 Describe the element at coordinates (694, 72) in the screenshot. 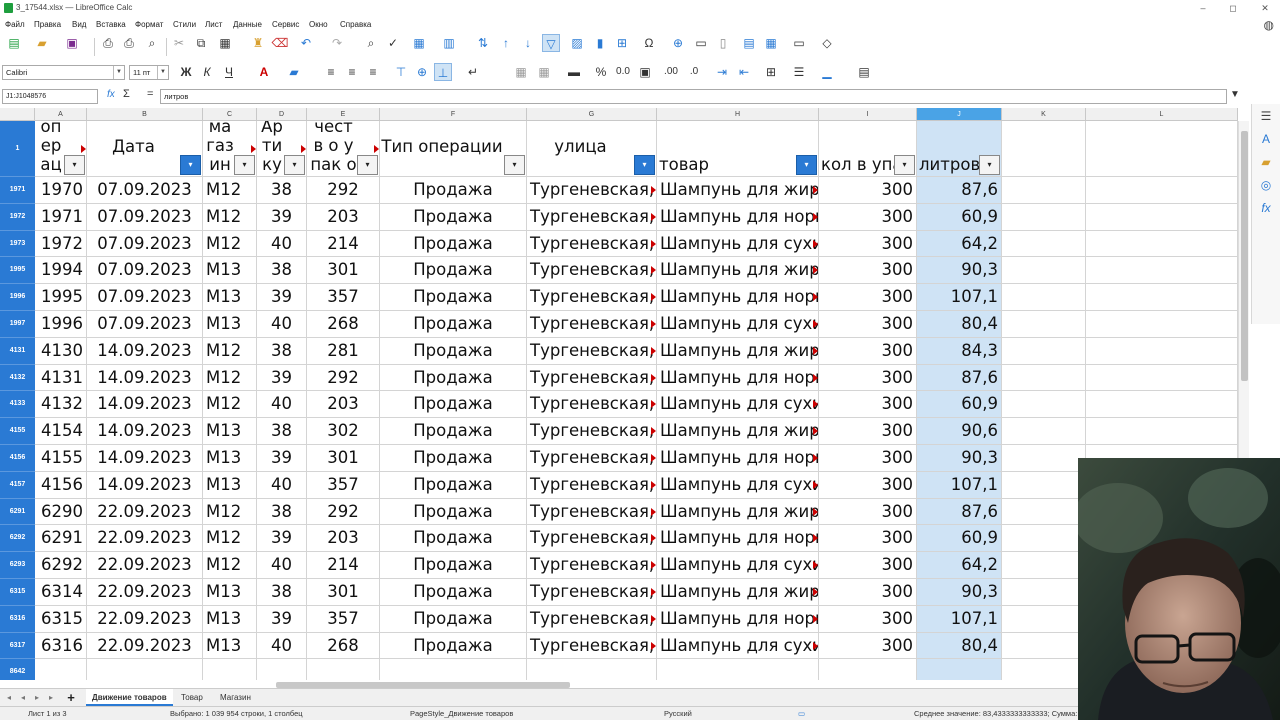

I see `delete-decimal-place-icon: .0` at that location.